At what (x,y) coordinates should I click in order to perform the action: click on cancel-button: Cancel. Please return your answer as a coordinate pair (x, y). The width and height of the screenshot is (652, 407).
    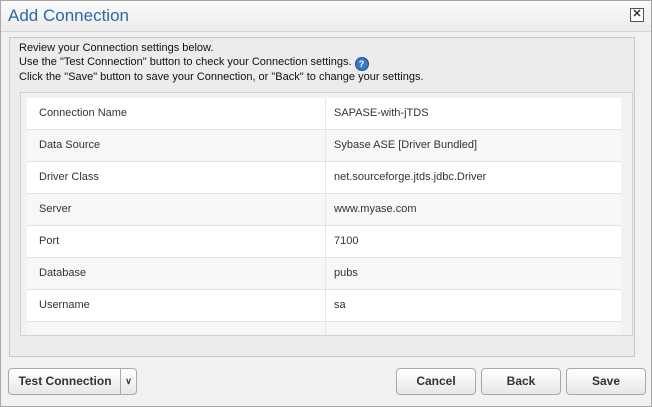
    Looking at the image, I should click on (436, 381).